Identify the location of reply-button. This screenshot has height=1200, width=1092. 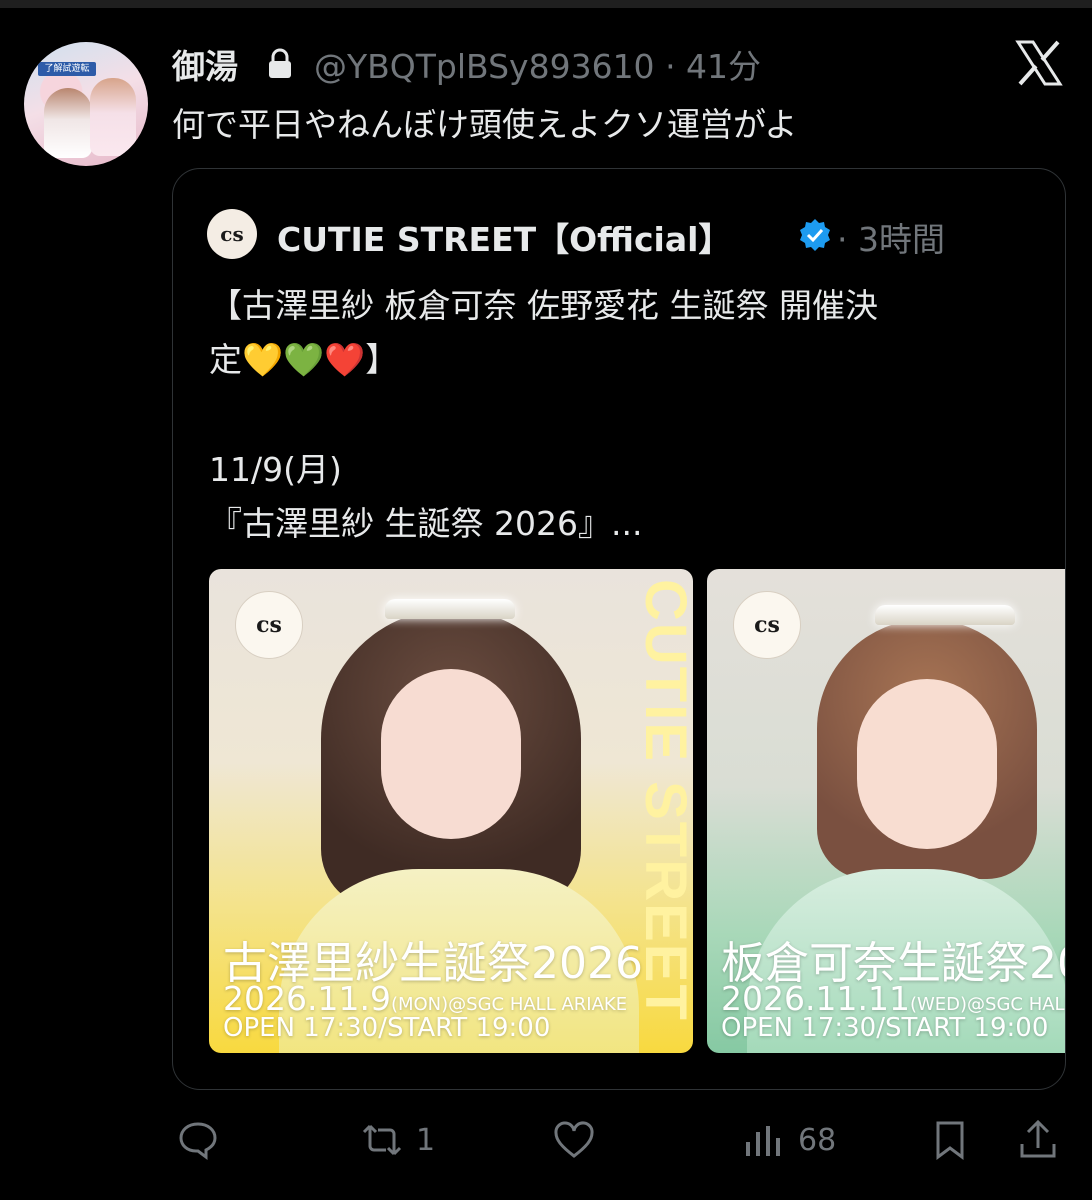
(204, 1140).